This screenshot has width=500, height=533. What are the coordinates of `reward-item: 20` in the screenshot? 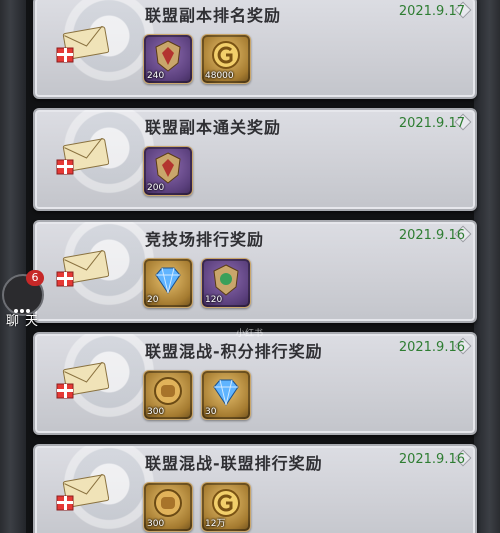 It's located at (168, 283).